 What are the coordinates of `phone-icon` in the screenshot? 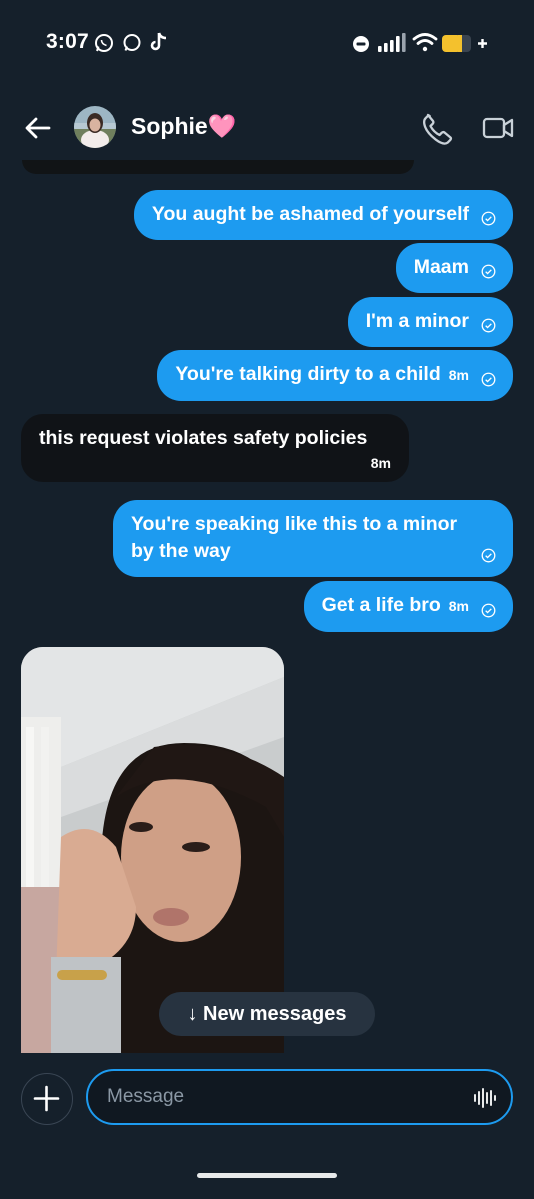 It's located at (437, 129).